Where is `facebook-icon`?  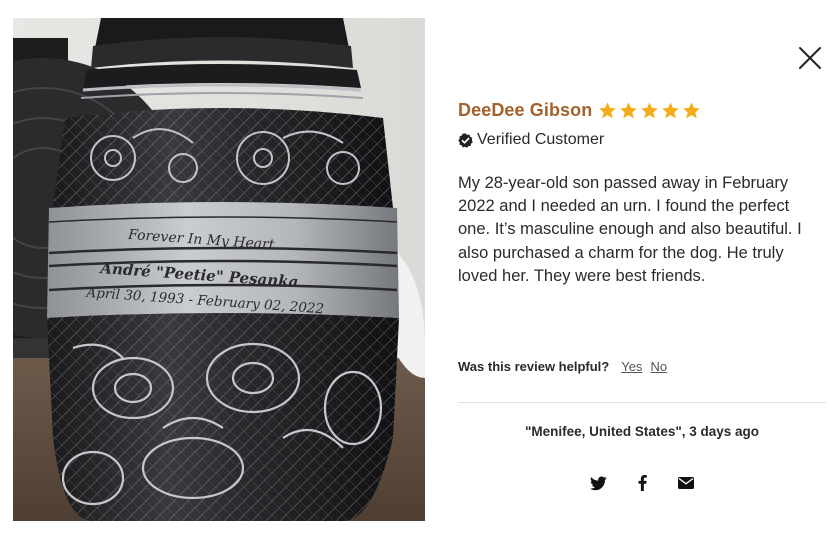
facebook-icon is located at coordinates (642, 483).